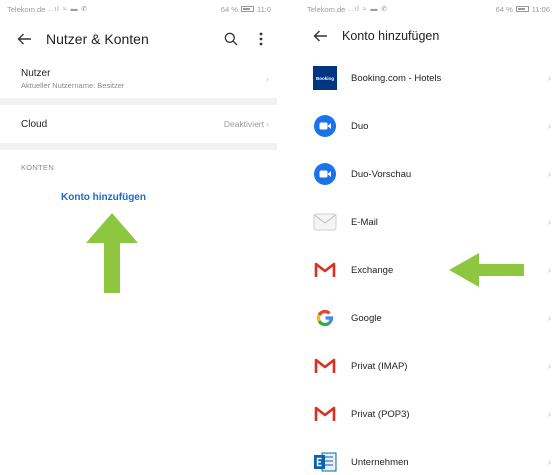  I want to click on account-row-imap: Privat (IMAP) ›, so click(428, 366).